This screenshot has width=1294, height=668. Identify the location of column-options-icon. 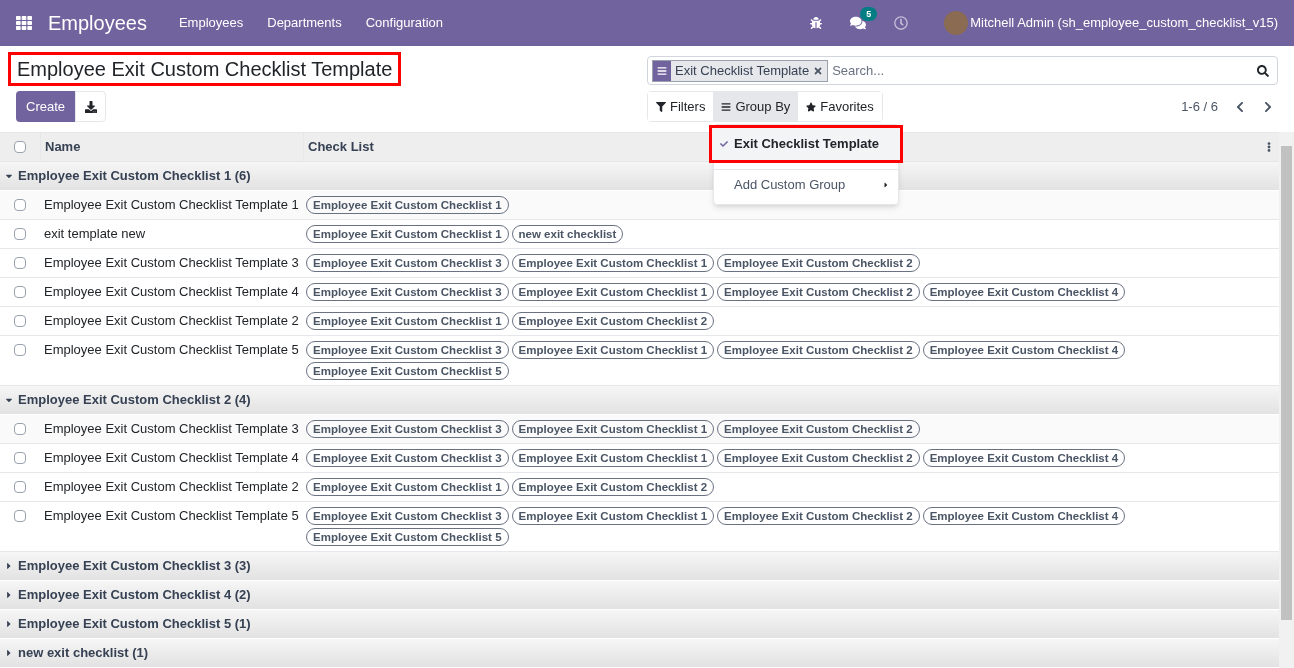
(1269, 147).